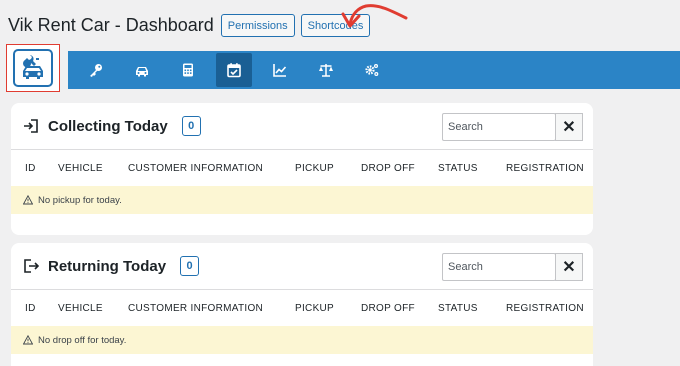 Image resolution: width=680 pixels, height=366 pixels. What do you see at coordinates (108, 126) in the screenshot?
I see `panel-title: Collecting Today` at bounding box center [108, 126].